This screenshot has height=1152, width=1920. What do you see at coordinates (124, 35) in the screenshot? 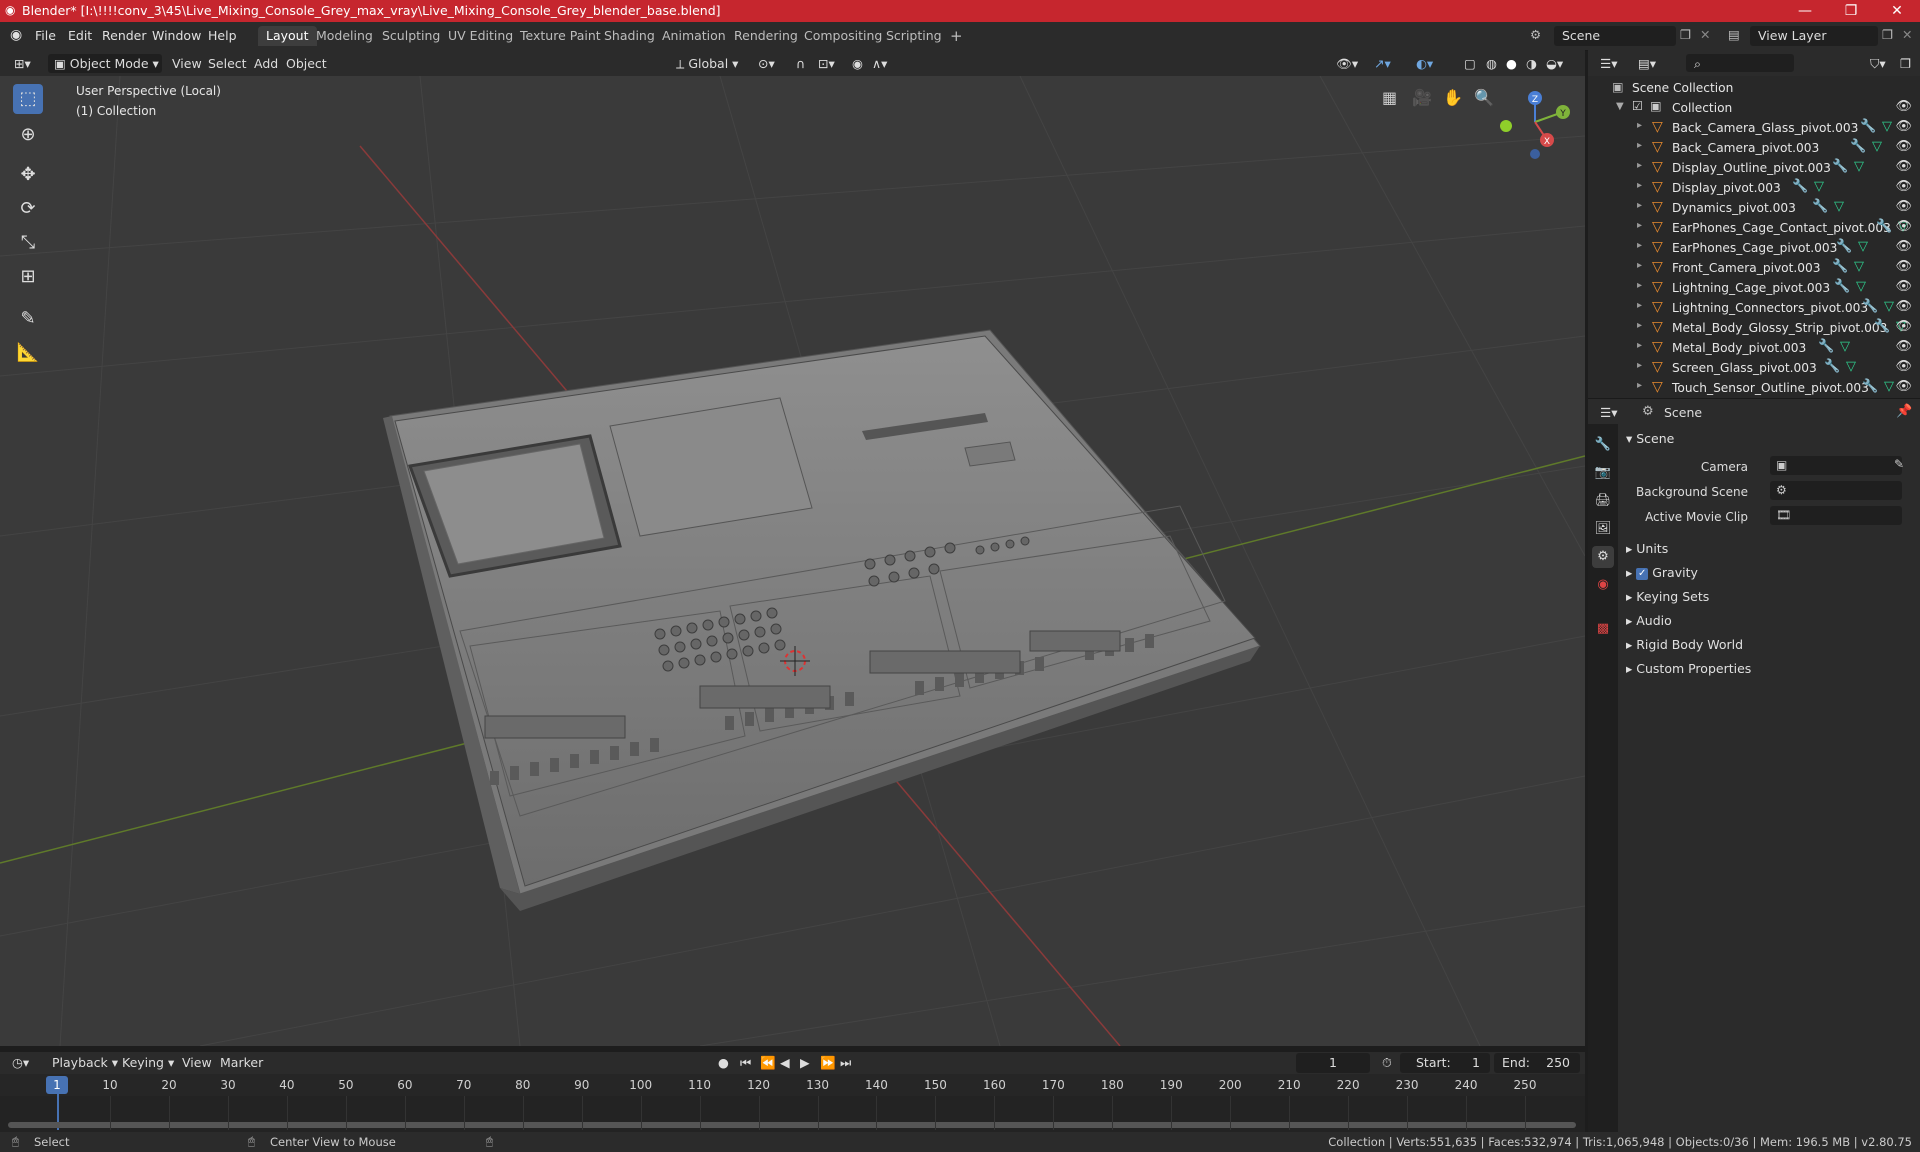
I see `menu-render: Render` at bounding box center [124, 35].